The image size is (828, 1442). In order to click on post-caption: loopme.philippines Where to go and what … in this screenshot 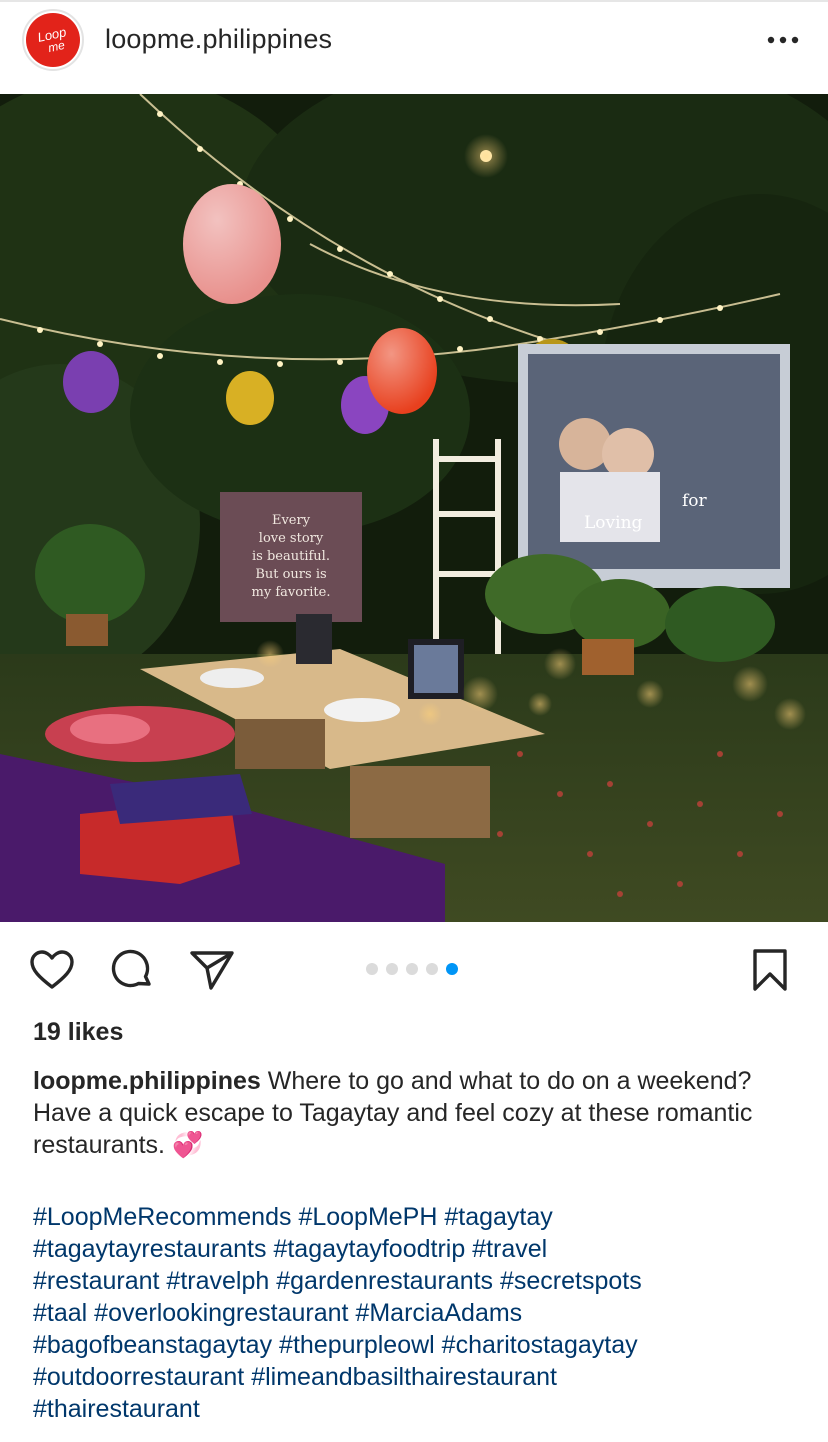, I will do `click(418, 1113)`.